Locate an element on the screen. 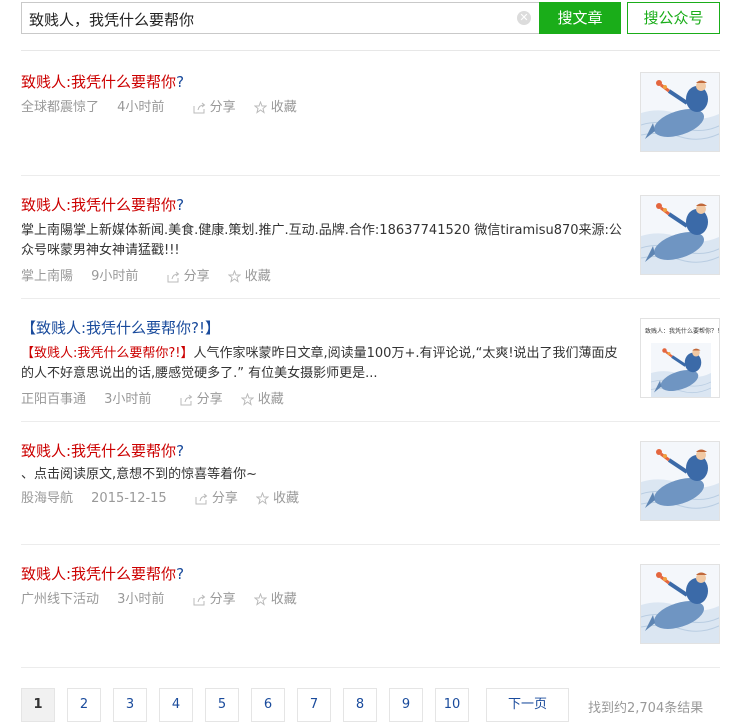 Image resolution: width=749 pixels, height=724 pixels. result-summary: 、点击阅读原文,意想不到的惊喜等着你~ is located at coordinates (139, 474).